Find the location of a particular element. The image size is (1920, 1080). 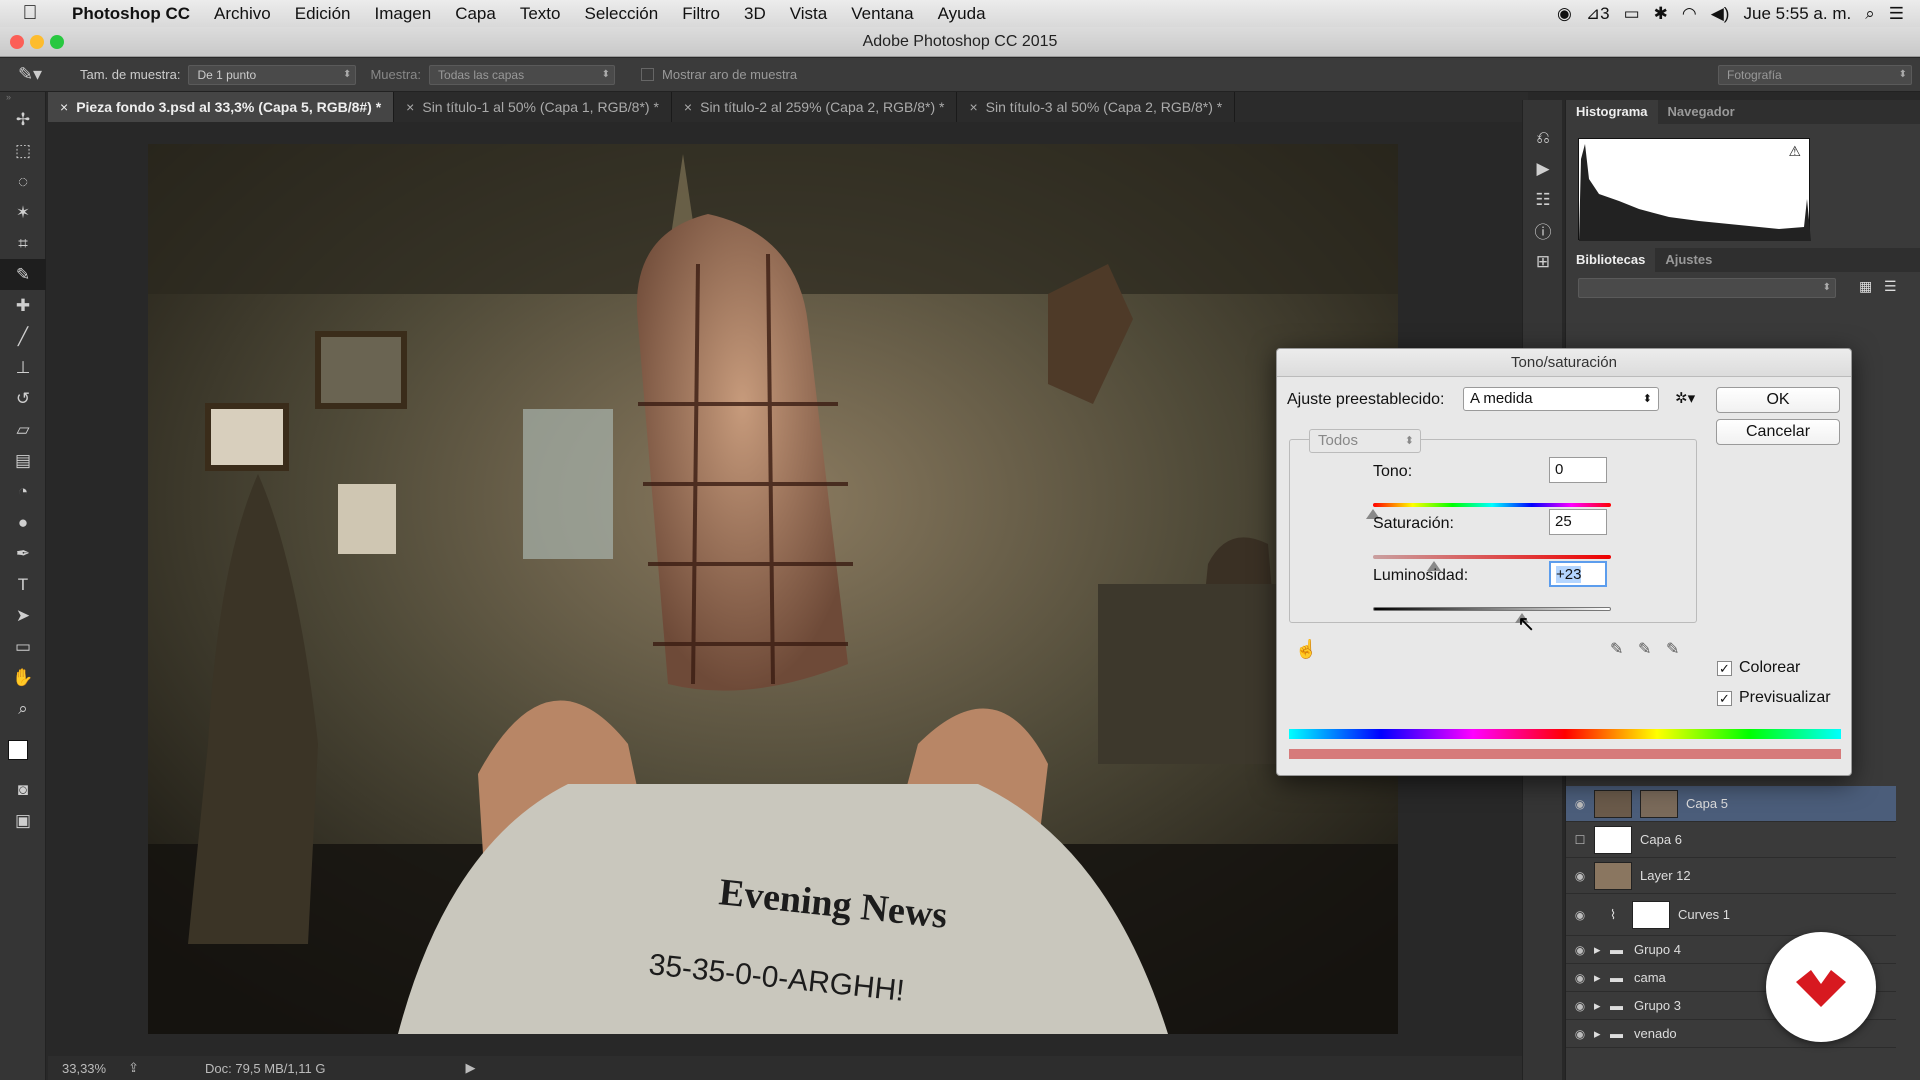

menu-imagen: Imagen is located at coordinates (403, 14).